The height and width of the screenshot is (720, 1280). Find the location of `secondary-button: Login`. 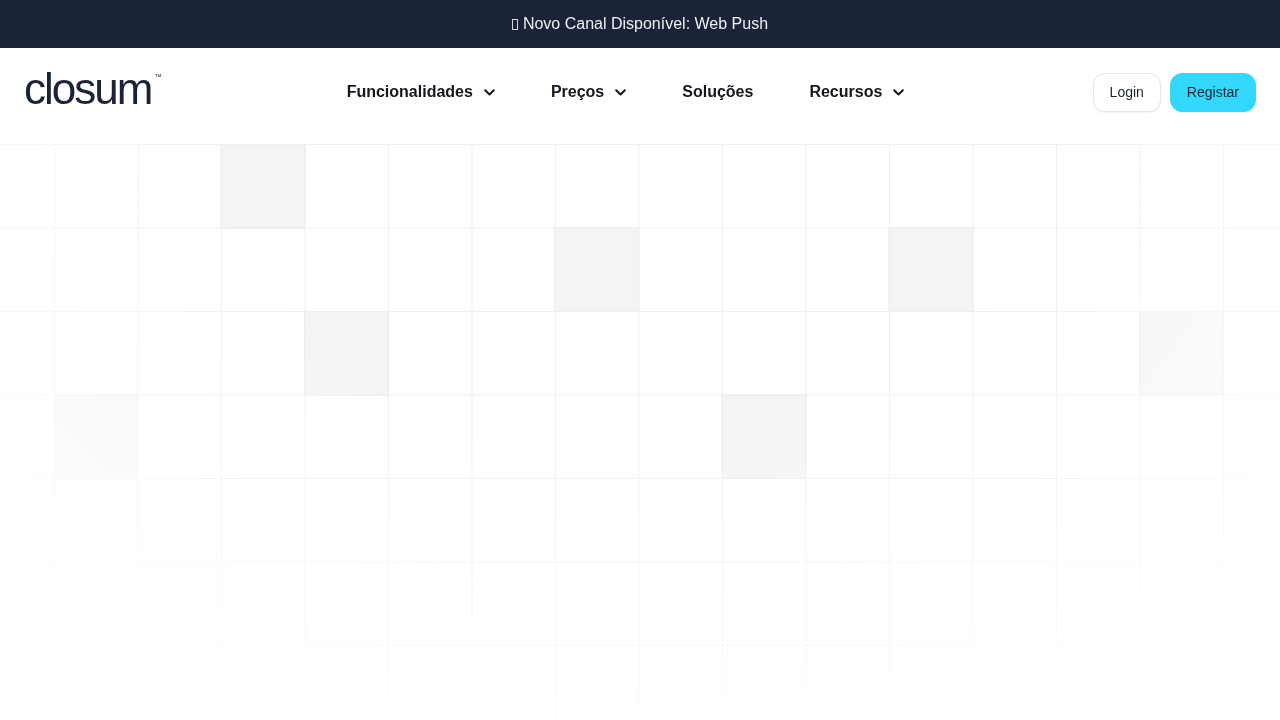

secondary-button: Login is located at coordinates (1126, 92).